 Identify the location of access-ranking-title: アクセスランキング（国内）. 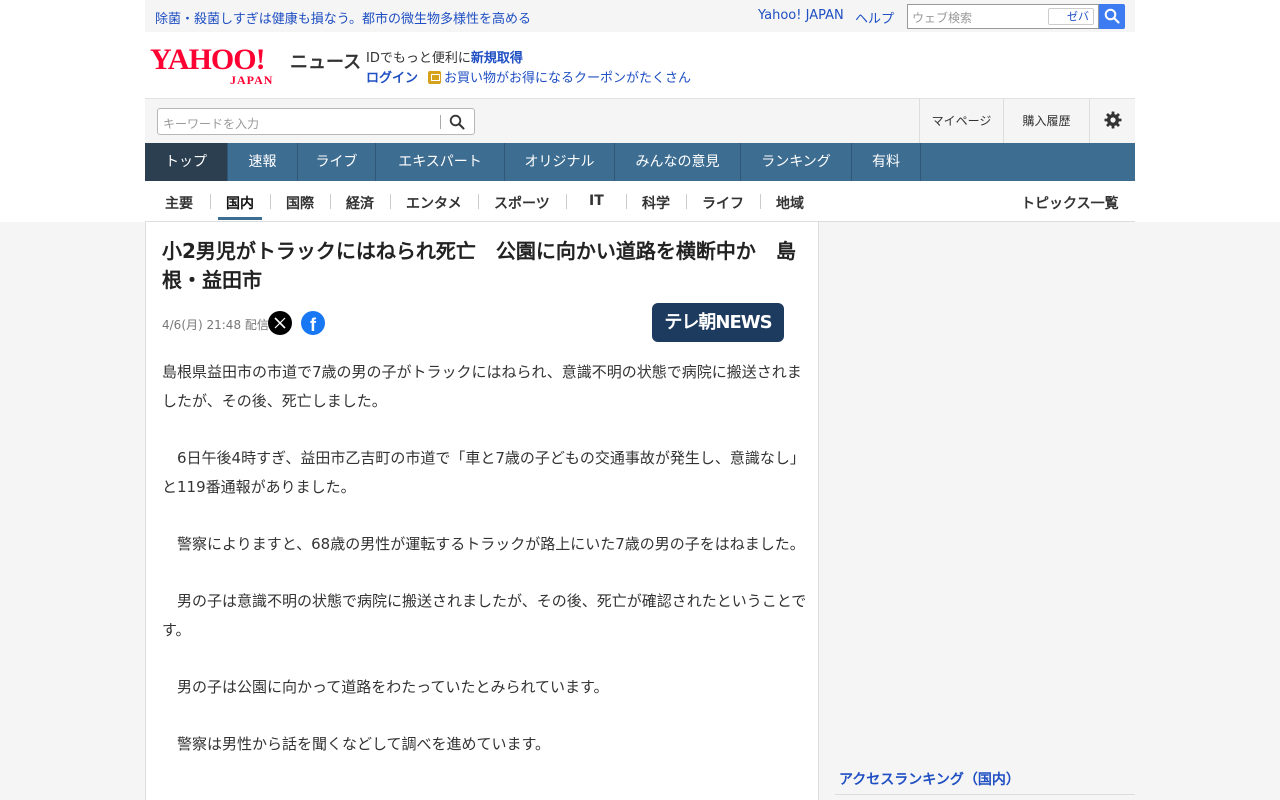
(929, 779).